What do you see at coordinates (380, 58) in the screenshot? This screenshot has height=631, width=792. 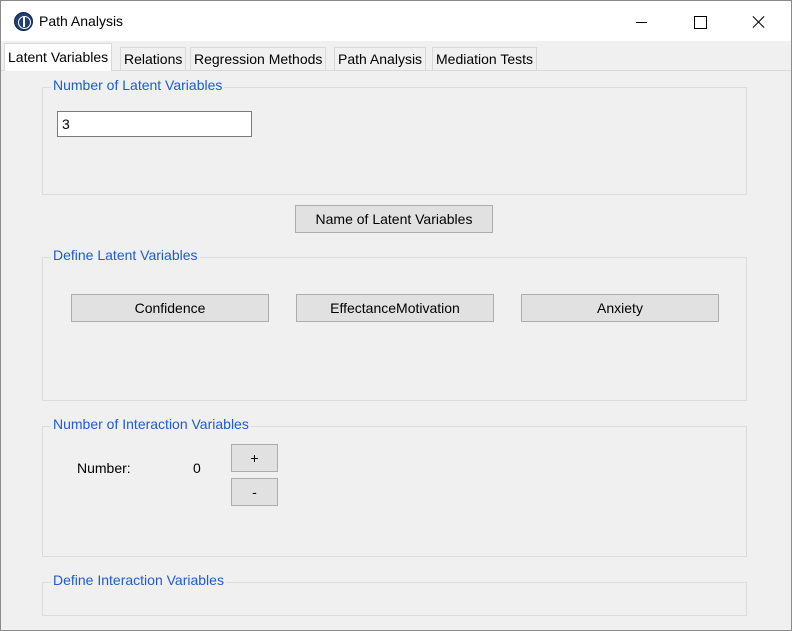 I see `tab-path-analysis: Path Analysis` at bounding box center [380, 58].